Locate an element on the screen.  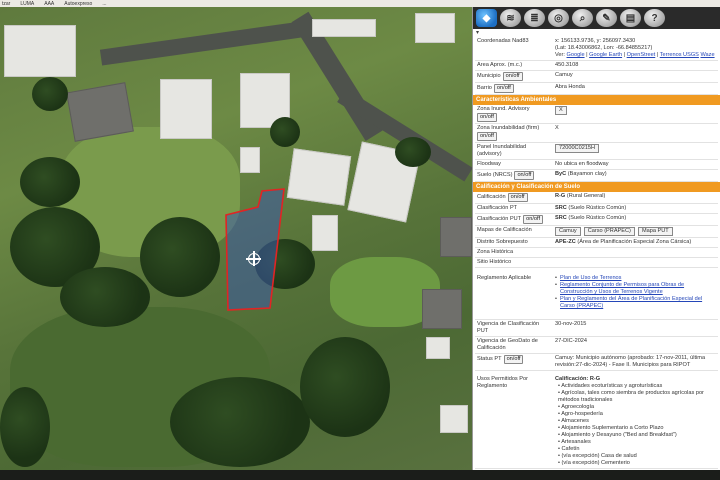
inund-firm-onoff-button: on/off is located at coordinates (487, 136).